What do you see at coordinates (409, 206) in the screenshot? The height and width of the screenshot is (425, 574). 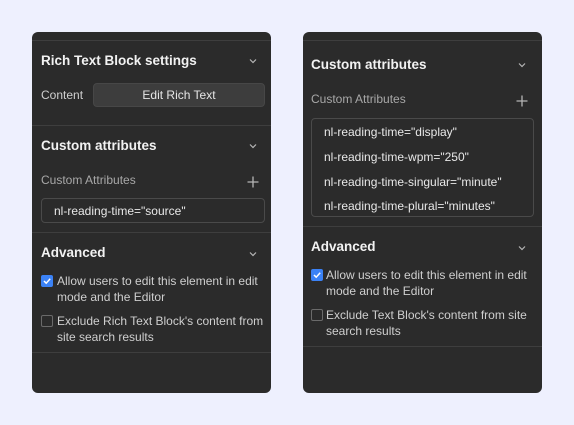 I see `attribute-entry: nl-reading-time-plural="minutes"` at bounding box center [409, 206].